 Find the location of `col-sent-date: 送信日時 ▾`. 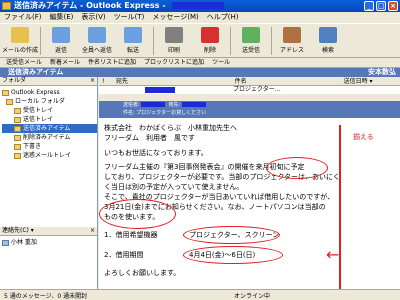

col-sent-date: 送信日時 ▾ is located at coordinates (372, 81).